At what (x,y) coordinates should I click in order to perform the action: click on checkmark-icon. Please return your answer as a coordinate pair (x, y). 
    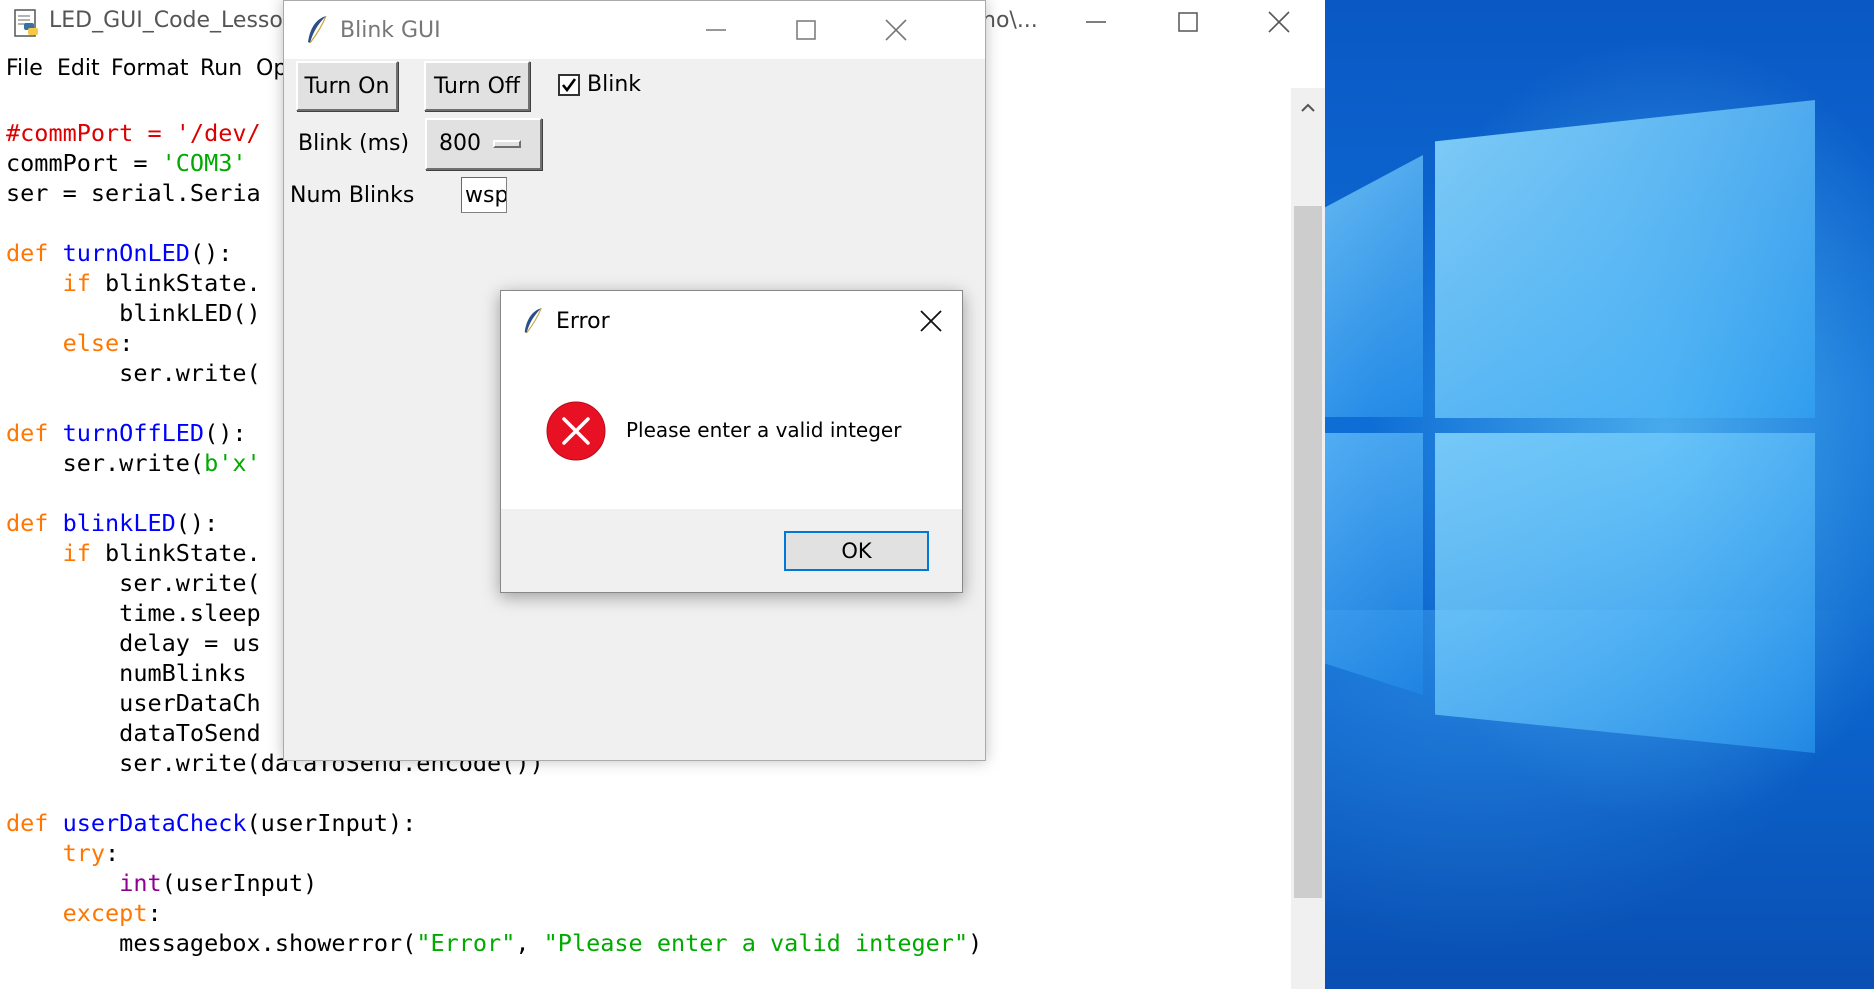
    Looking at the image, I should click on (569, 85).